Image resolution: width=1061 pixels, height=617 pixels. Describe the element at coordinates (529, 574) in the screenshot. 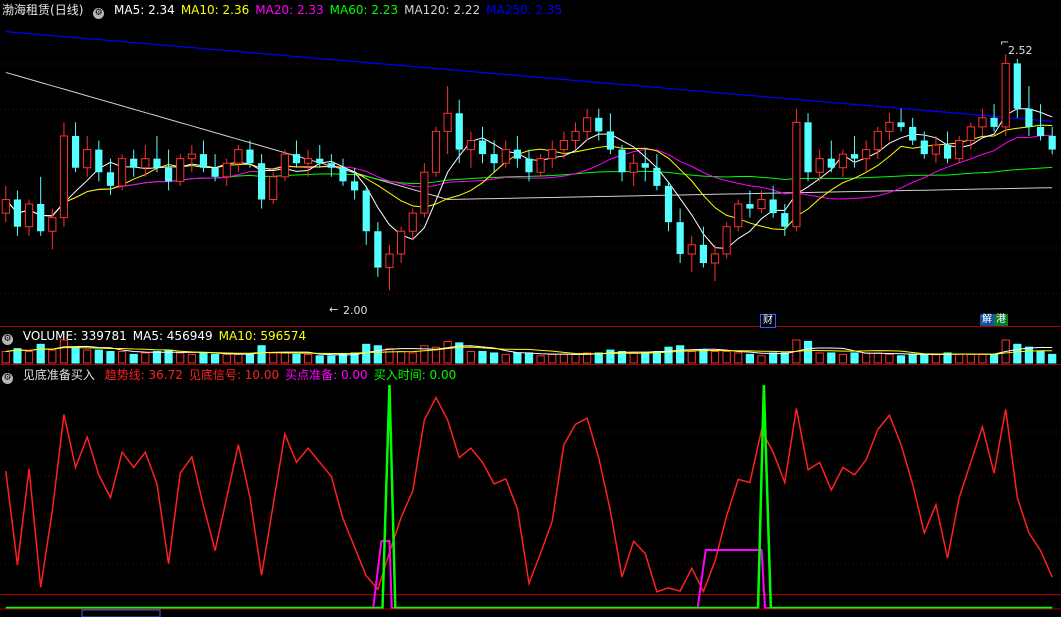

I see `buy-prep-line` at that location.